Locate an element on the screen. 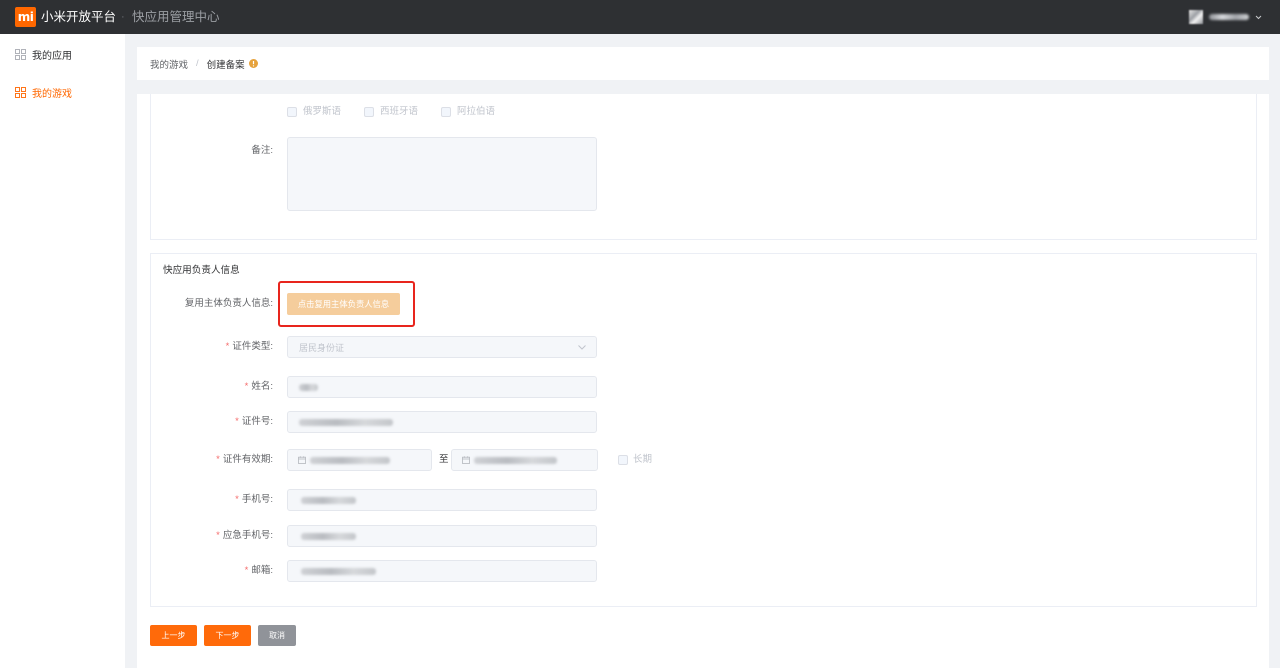 Image resolution: width=1280 pixels, height=668 pixels. phone-label: * 手机号: is located at coordinates (212, 500).